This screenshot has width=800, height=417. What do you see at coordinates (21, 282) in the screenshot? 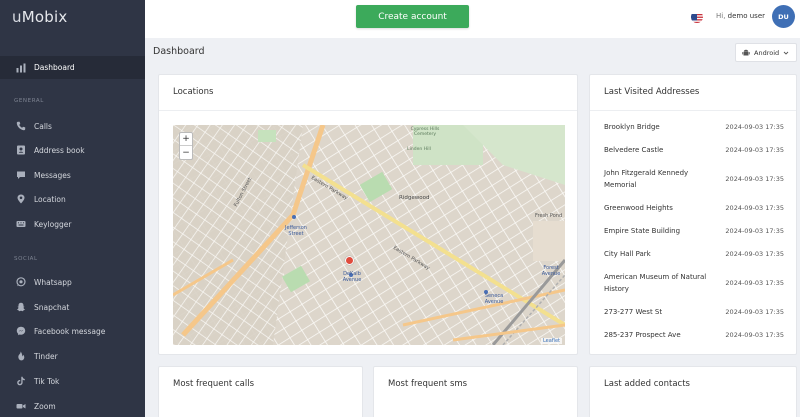
I see `whatsapp-icon` at bounding box center [21, 282].